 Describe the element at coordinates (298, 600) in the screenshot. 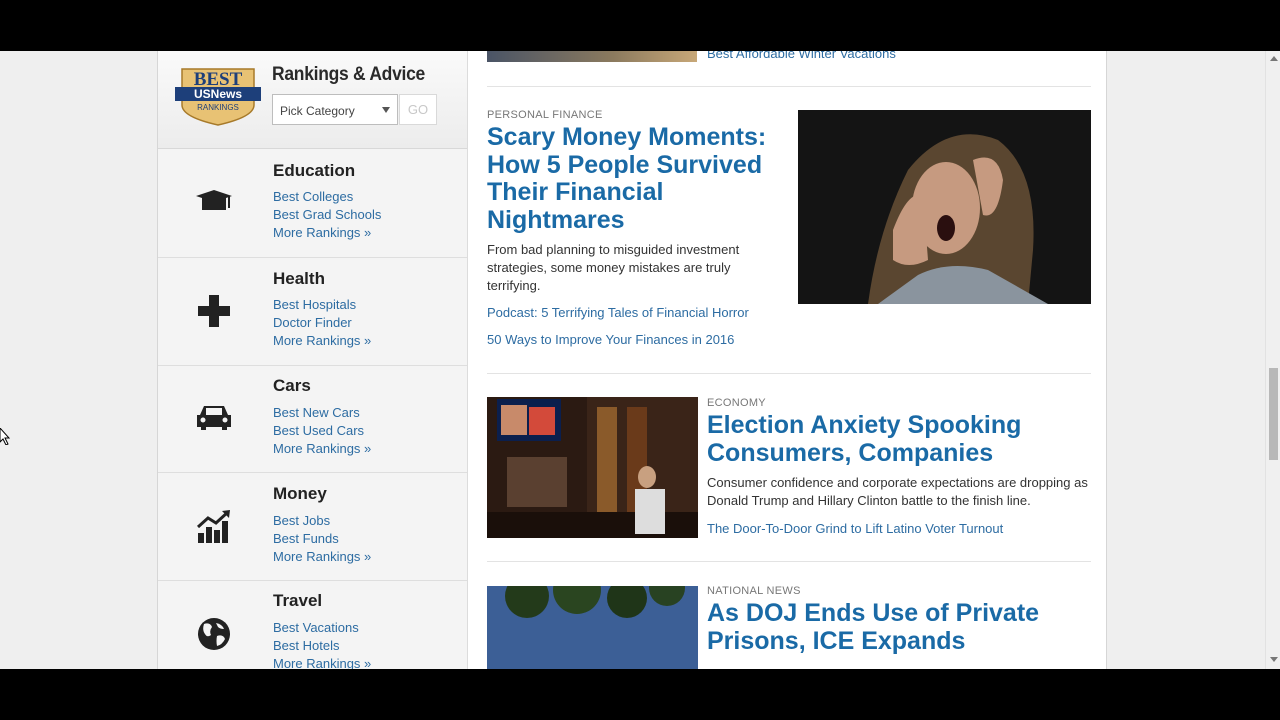

I see `category-title: Travel` at that location.